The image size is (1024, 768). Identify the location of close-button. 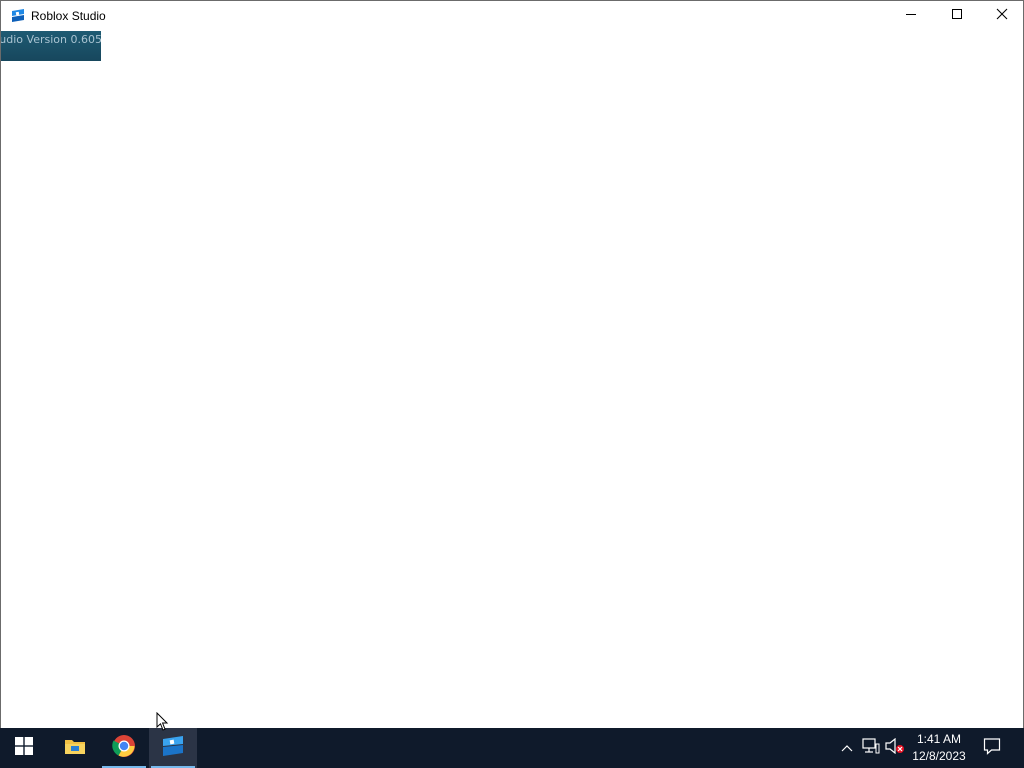
(1001, 16).